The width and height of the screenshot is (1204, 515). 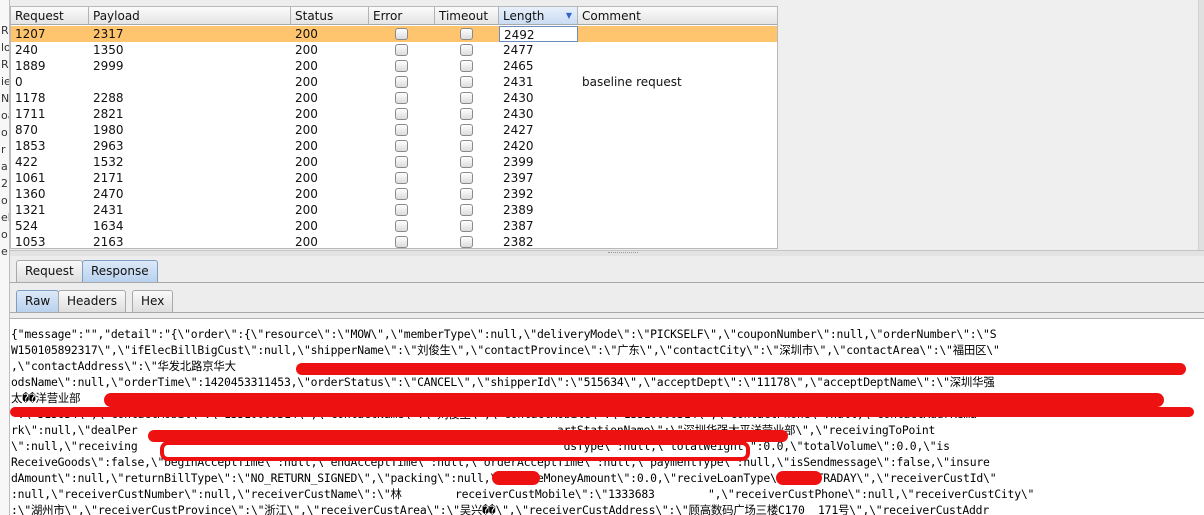 What do you see at coordinates (518, 114) in the screenshot?
I see `cell-length: 2430` at bounding box center [518, 114].